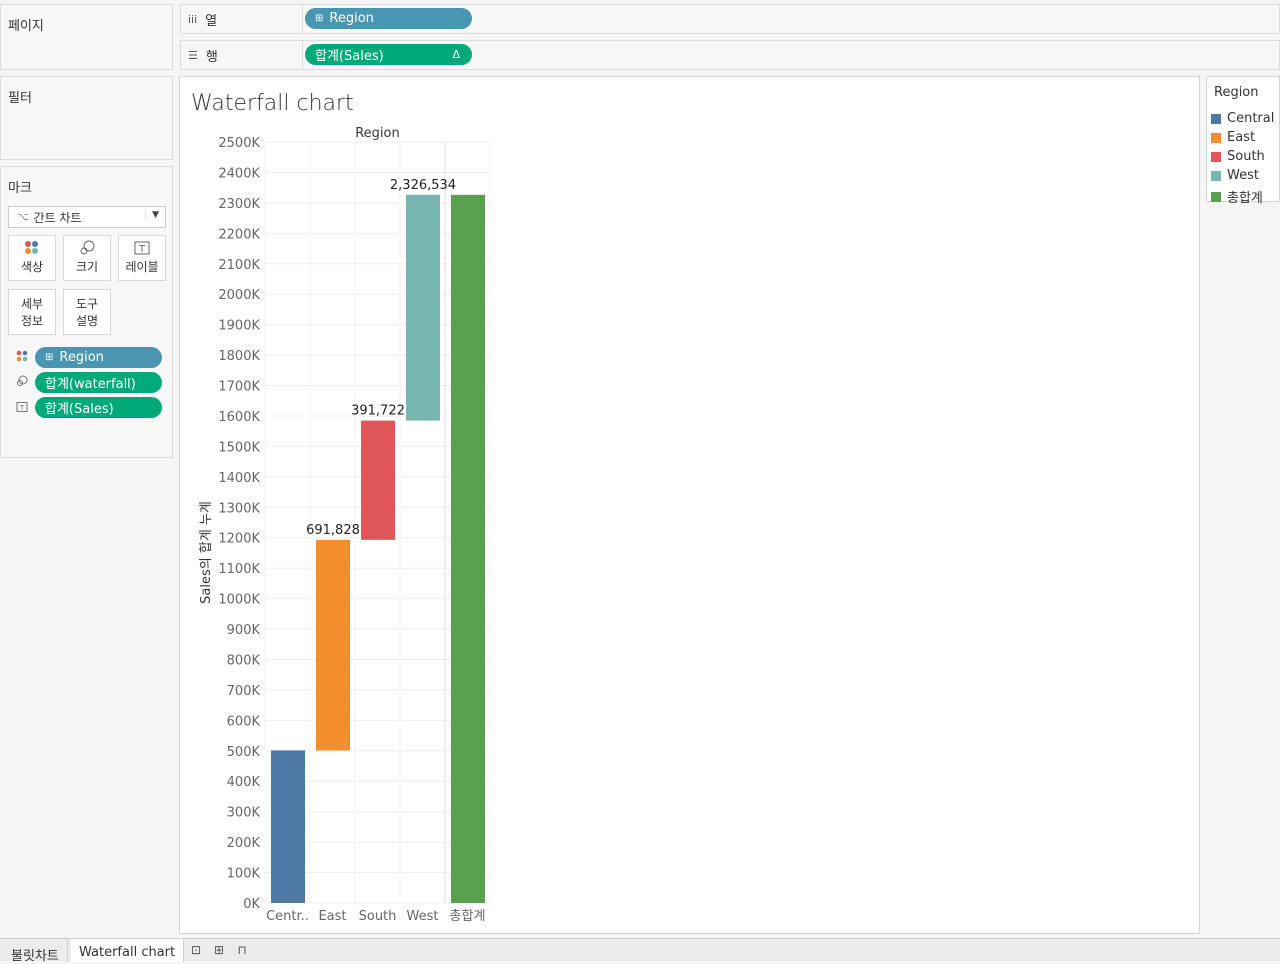  Describe the element at coordinates (239, 600) in the screenshot. I see `y-tick-label: 1000K` at that location.